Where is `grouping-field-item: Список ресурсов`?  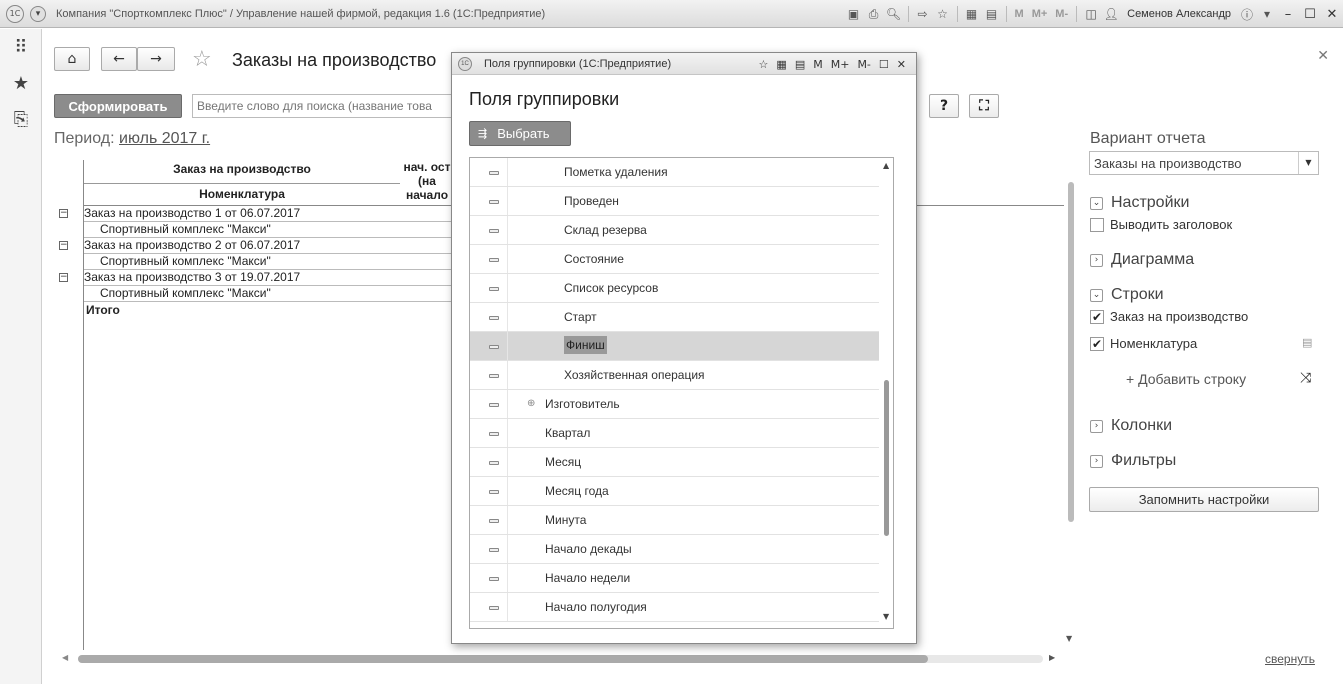
grouping-field-item: Список ресурсов is located at coordinates (674, 288).